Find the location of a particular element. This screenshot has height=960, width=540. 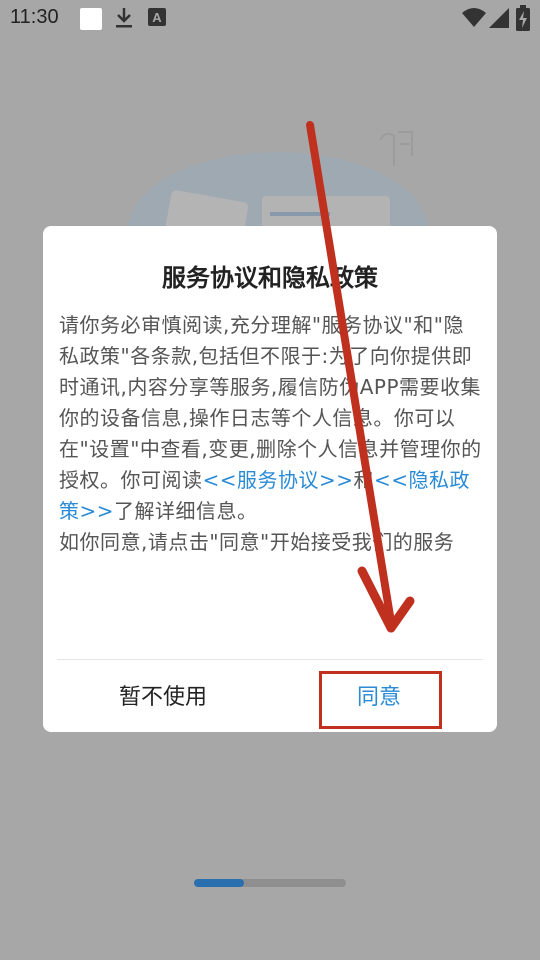

service-agreement-link: <<服务协议>> is located at coordinates (278, 480).